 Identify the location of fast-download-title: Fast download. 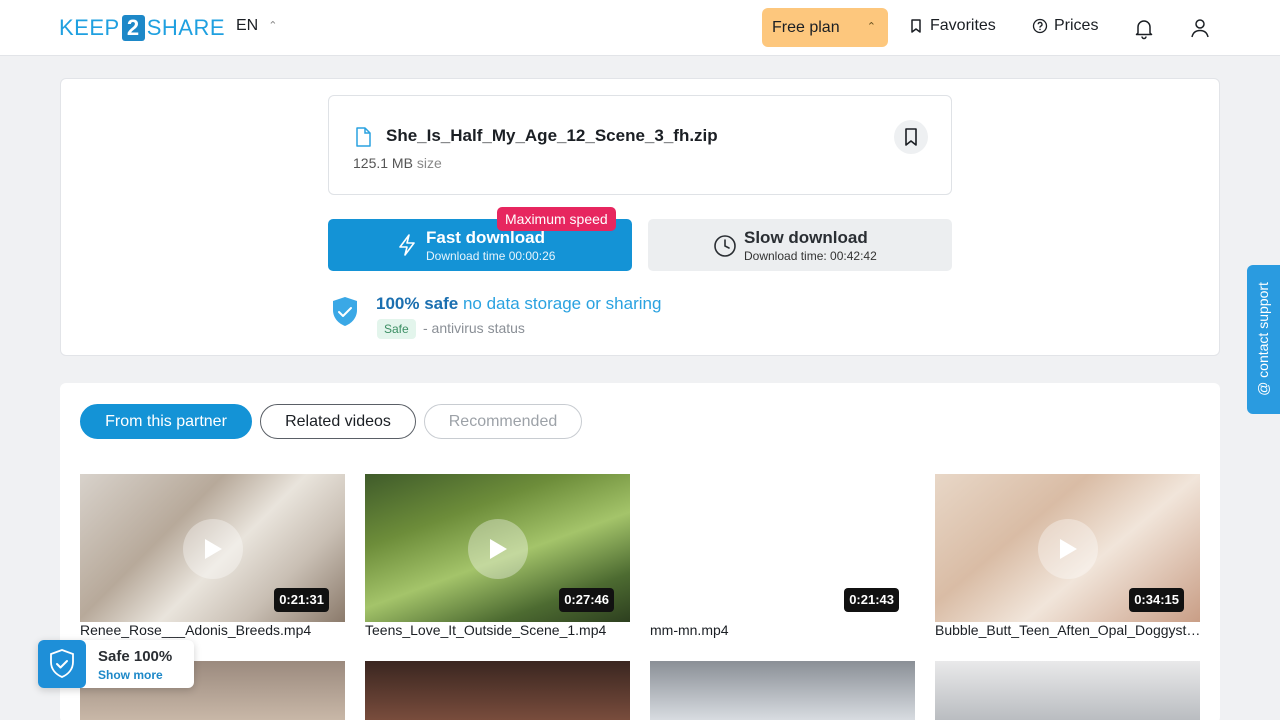
(485, 237).